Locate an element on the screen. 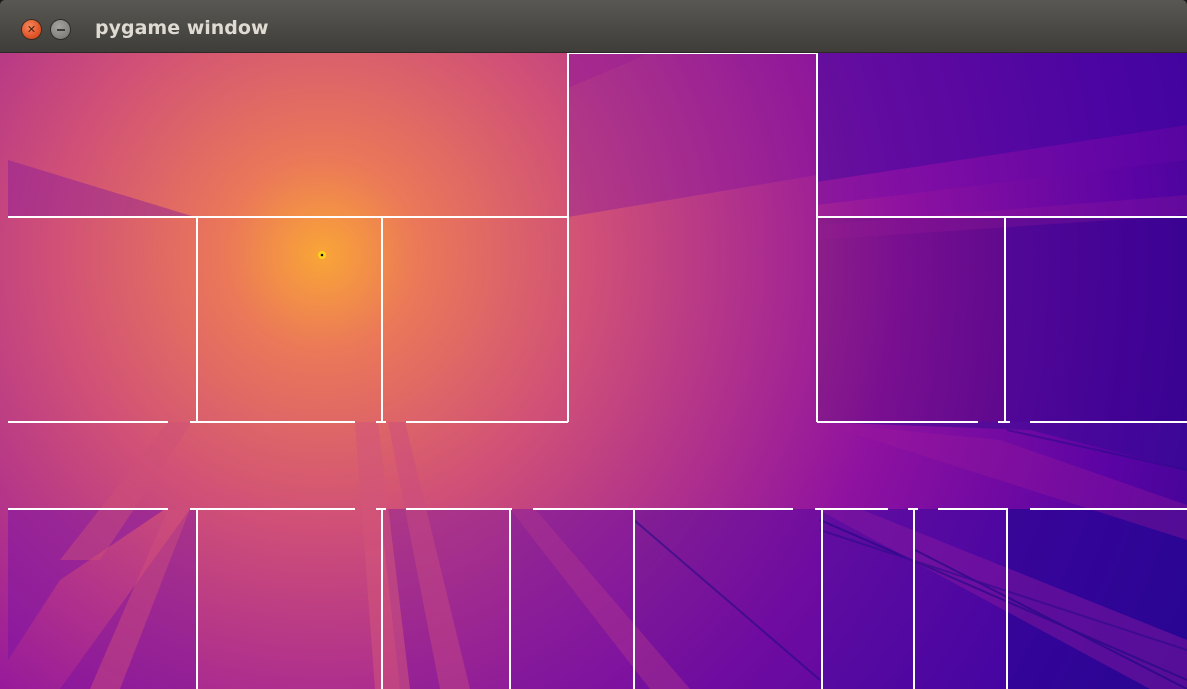 This screenshot has height=689, width=1187. close-button: ✕ is located at coordinates (31, 29).